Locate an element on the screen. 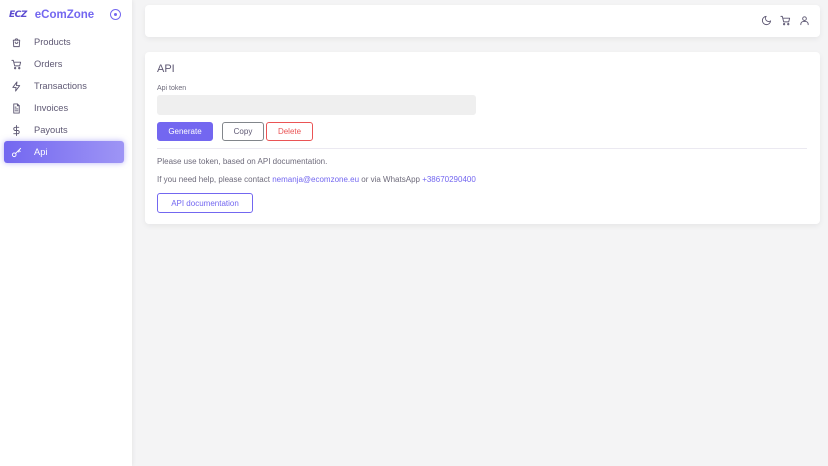 Image resolution: width=828 pixels, height=466 pixels. brand-logo: ECZ is located at coordinates (18, 15).